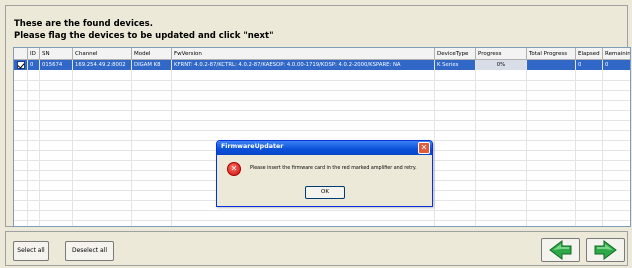  I want to click on cell-progress: 0%, so click(501, 65).